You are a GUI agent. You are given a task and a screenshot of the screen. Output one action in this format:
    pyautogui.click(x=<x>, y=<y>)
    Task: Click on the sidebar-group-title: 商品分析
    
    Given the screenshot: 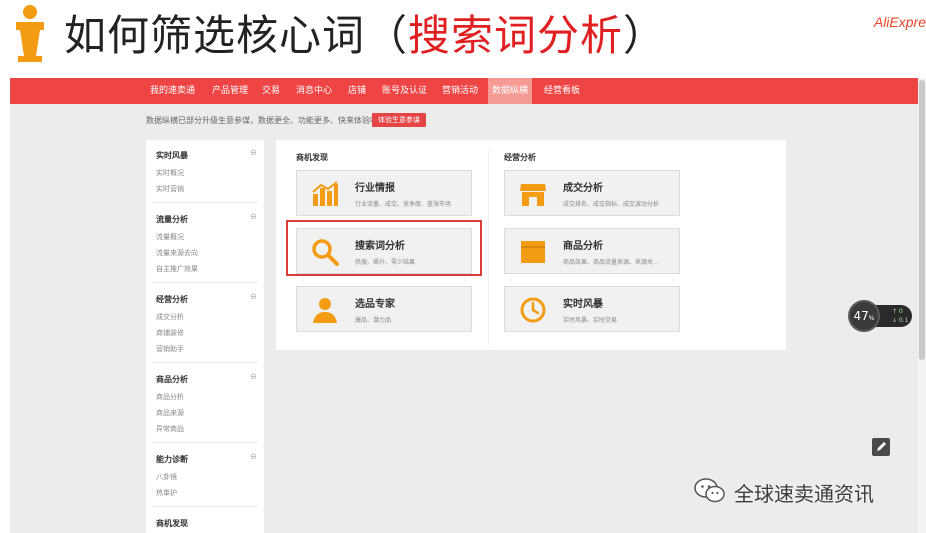 What is the action you would take?
    pyautogui.click(x=172, y=379)
    